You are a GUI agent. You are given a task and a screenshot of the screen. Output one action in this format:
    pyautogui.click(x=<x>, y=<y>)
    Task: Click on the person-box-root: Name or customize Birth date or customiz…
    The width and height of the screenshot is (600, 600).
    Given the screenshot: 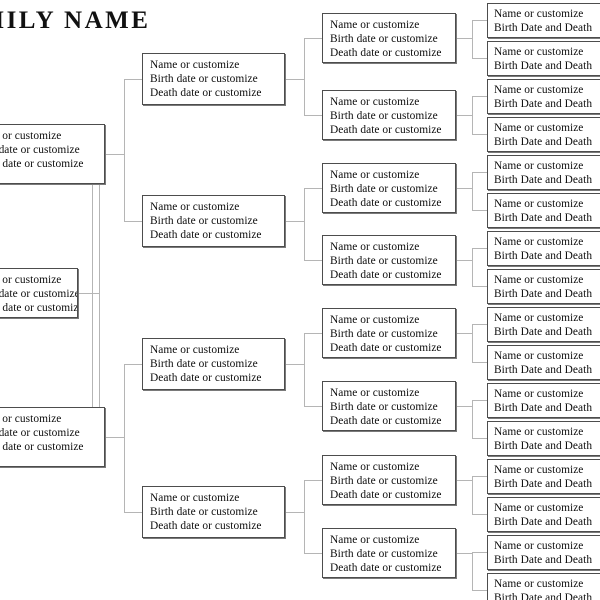 What is the action you would take?
    pyautogui.click(x=39, y=293)
    